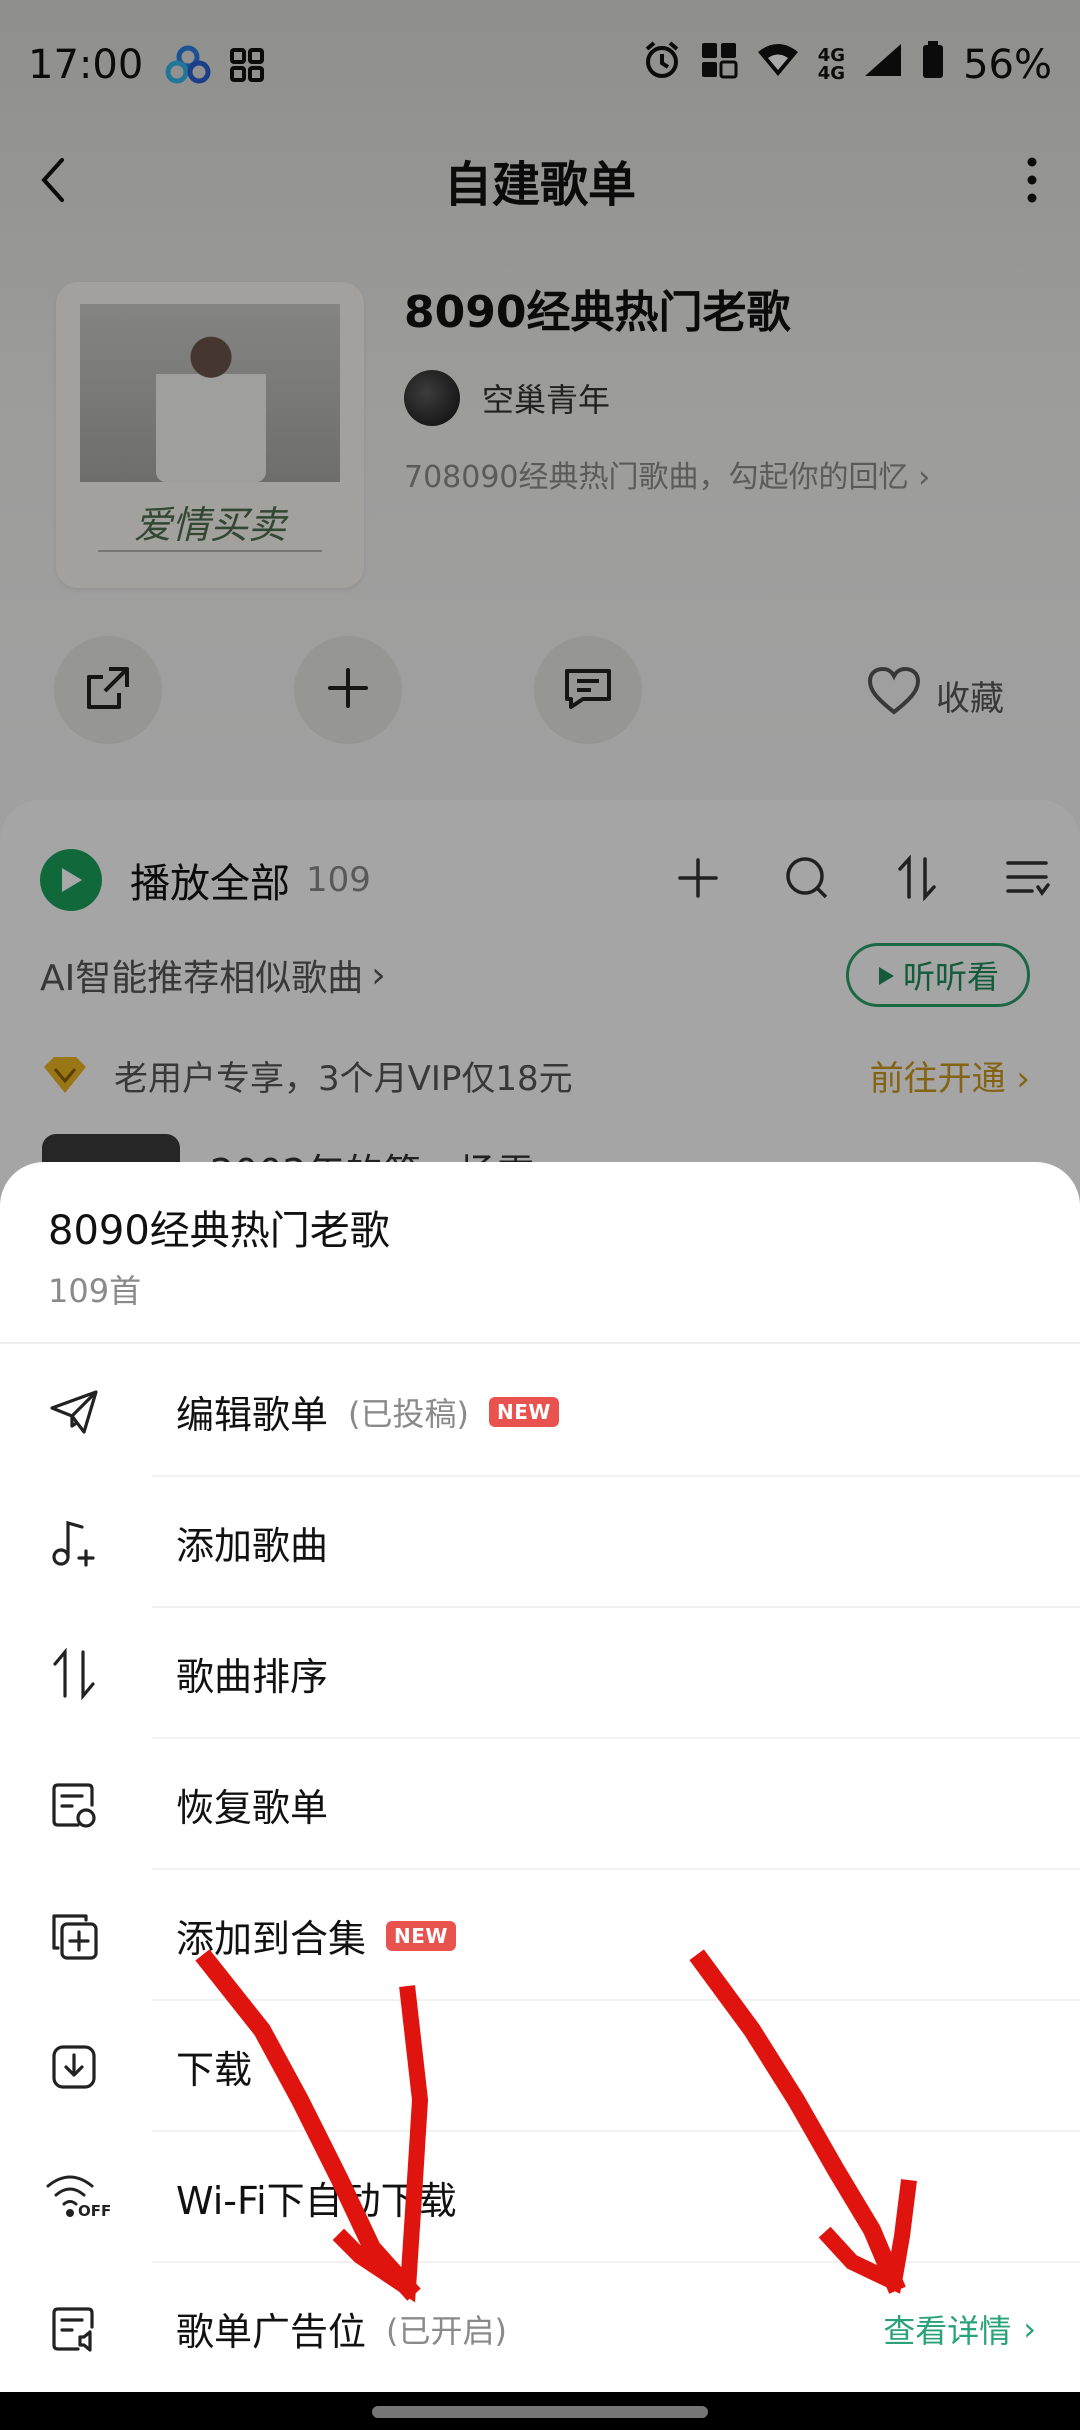  I want to click on menu-item-download: 下载, so click(540, 2066).